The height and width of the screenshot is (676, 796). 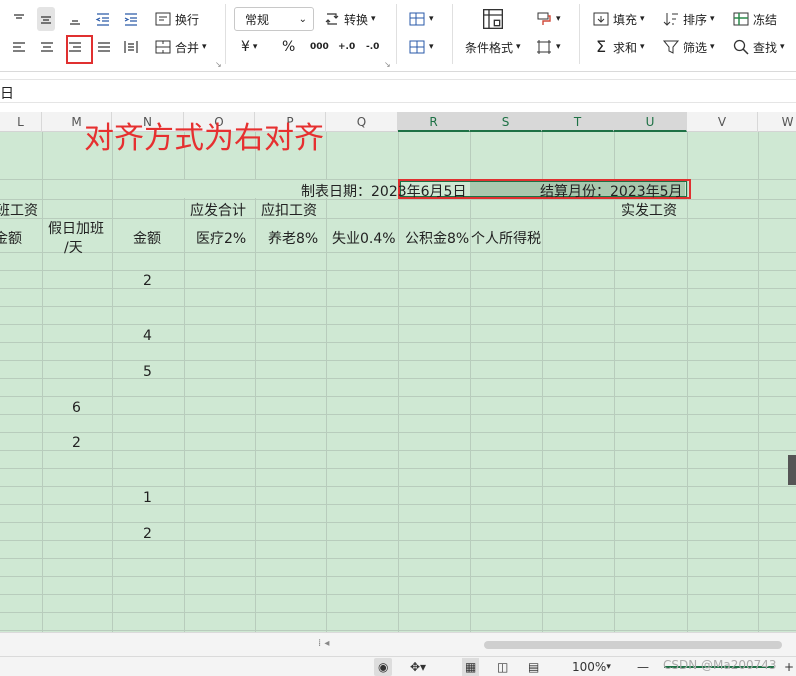 What do you see at coordinates (421, 19) in the screenshot?
I see `table-style-button: ▾` at bounding box center [421, 19].